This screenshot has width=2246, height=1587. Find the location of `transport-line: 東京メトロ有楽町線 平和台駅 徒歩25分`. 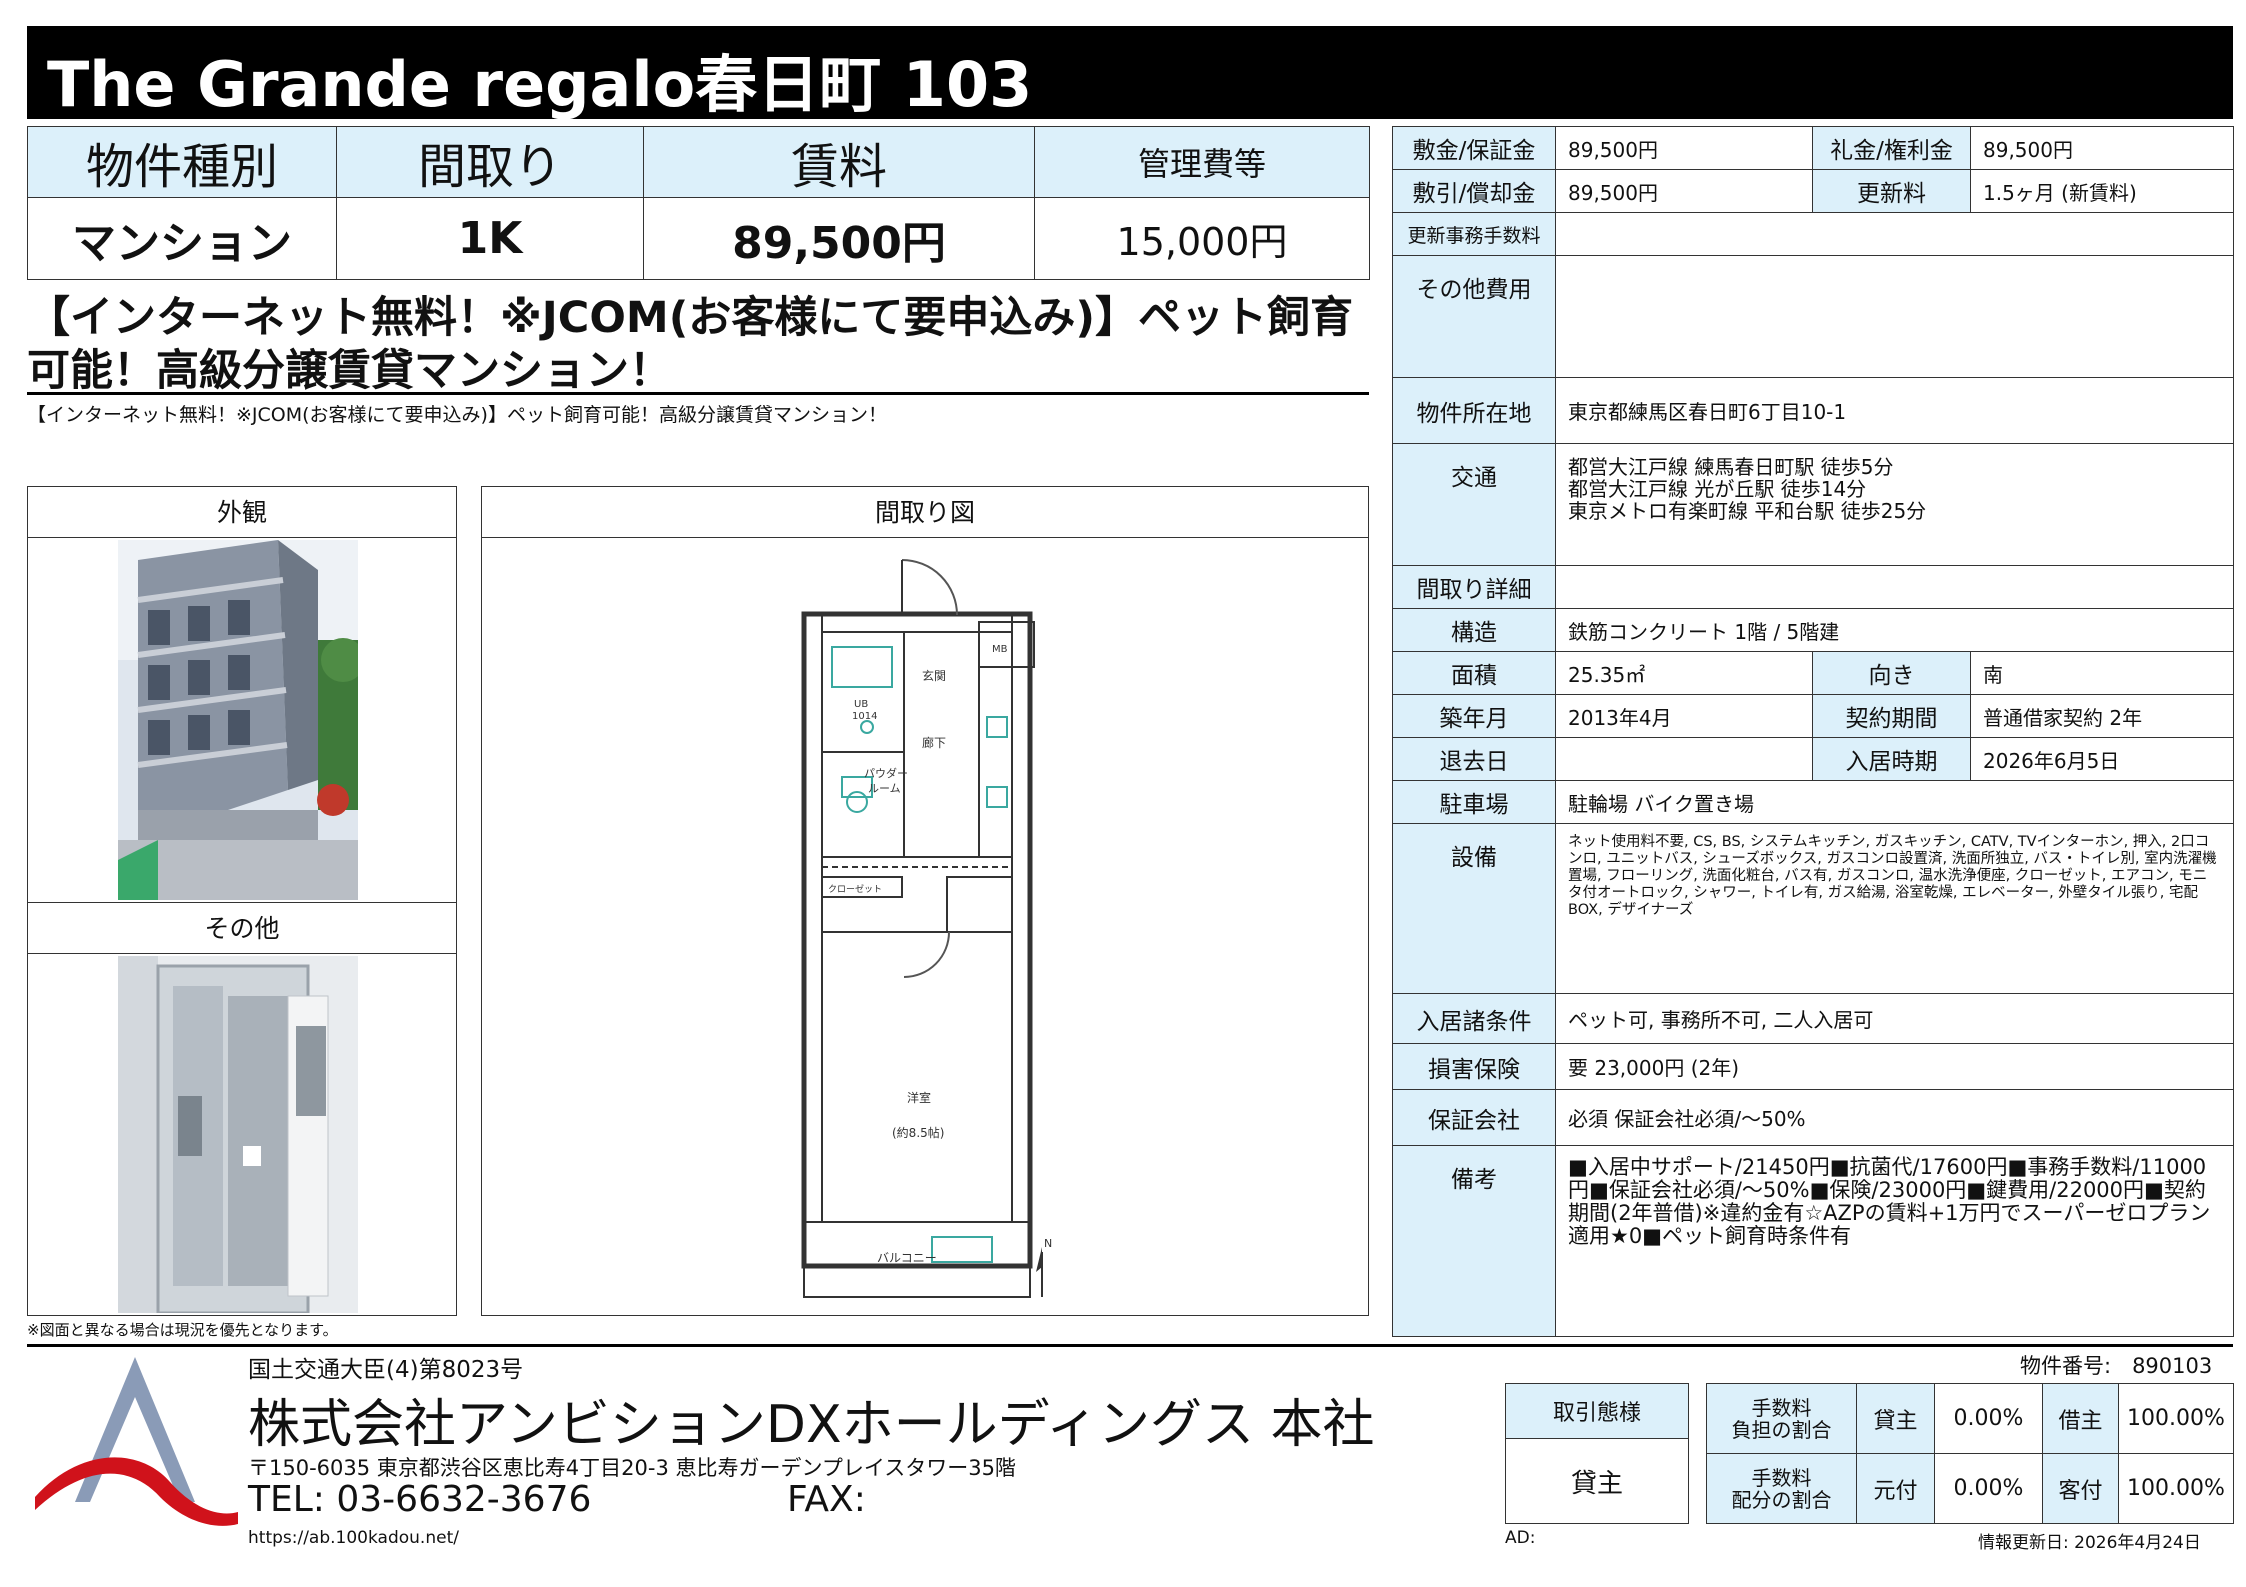

transport-line: 東京メトロ有楽町線 平和台駅 徒歩25分 is located at coordinates (1747, 511).